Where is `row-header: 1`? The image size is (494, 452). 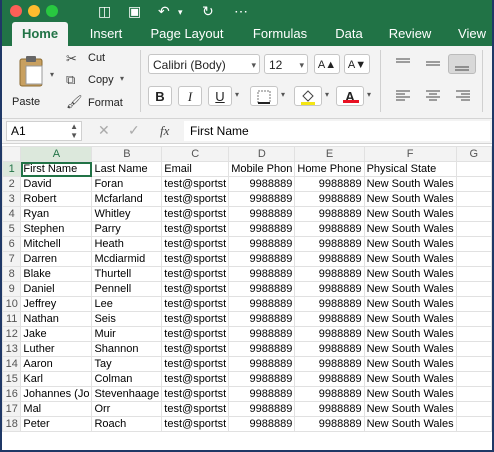 row-header: 1 is located at coordinates (12, 169).